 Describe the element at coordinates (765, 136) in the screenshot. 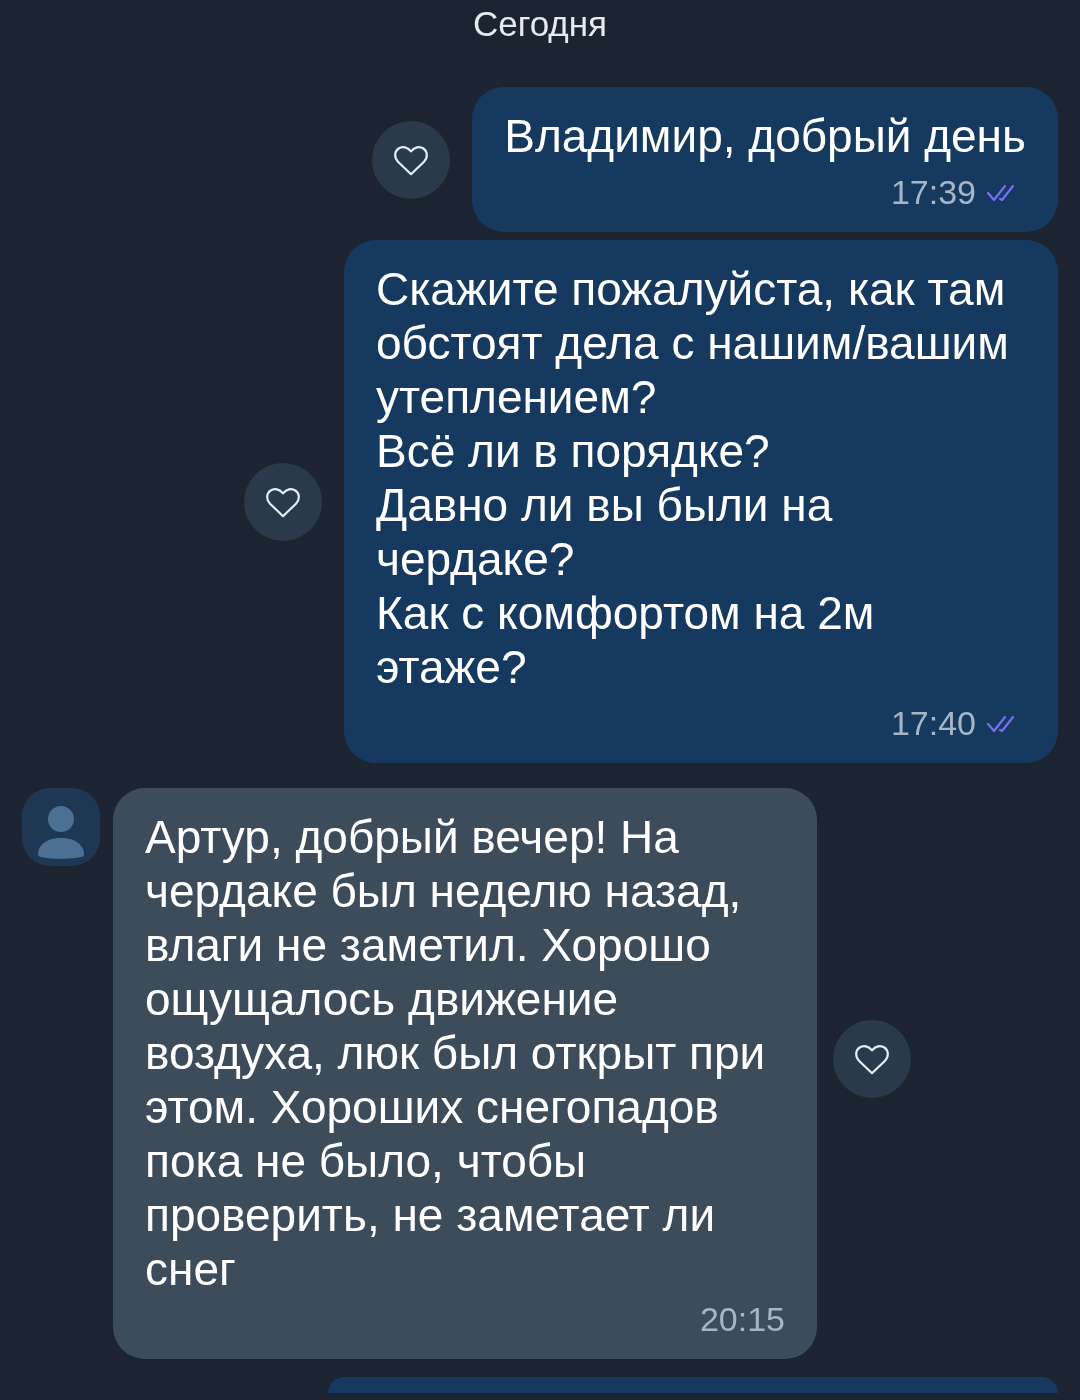

I see `message-text: Владимир, добрый день` at that location.